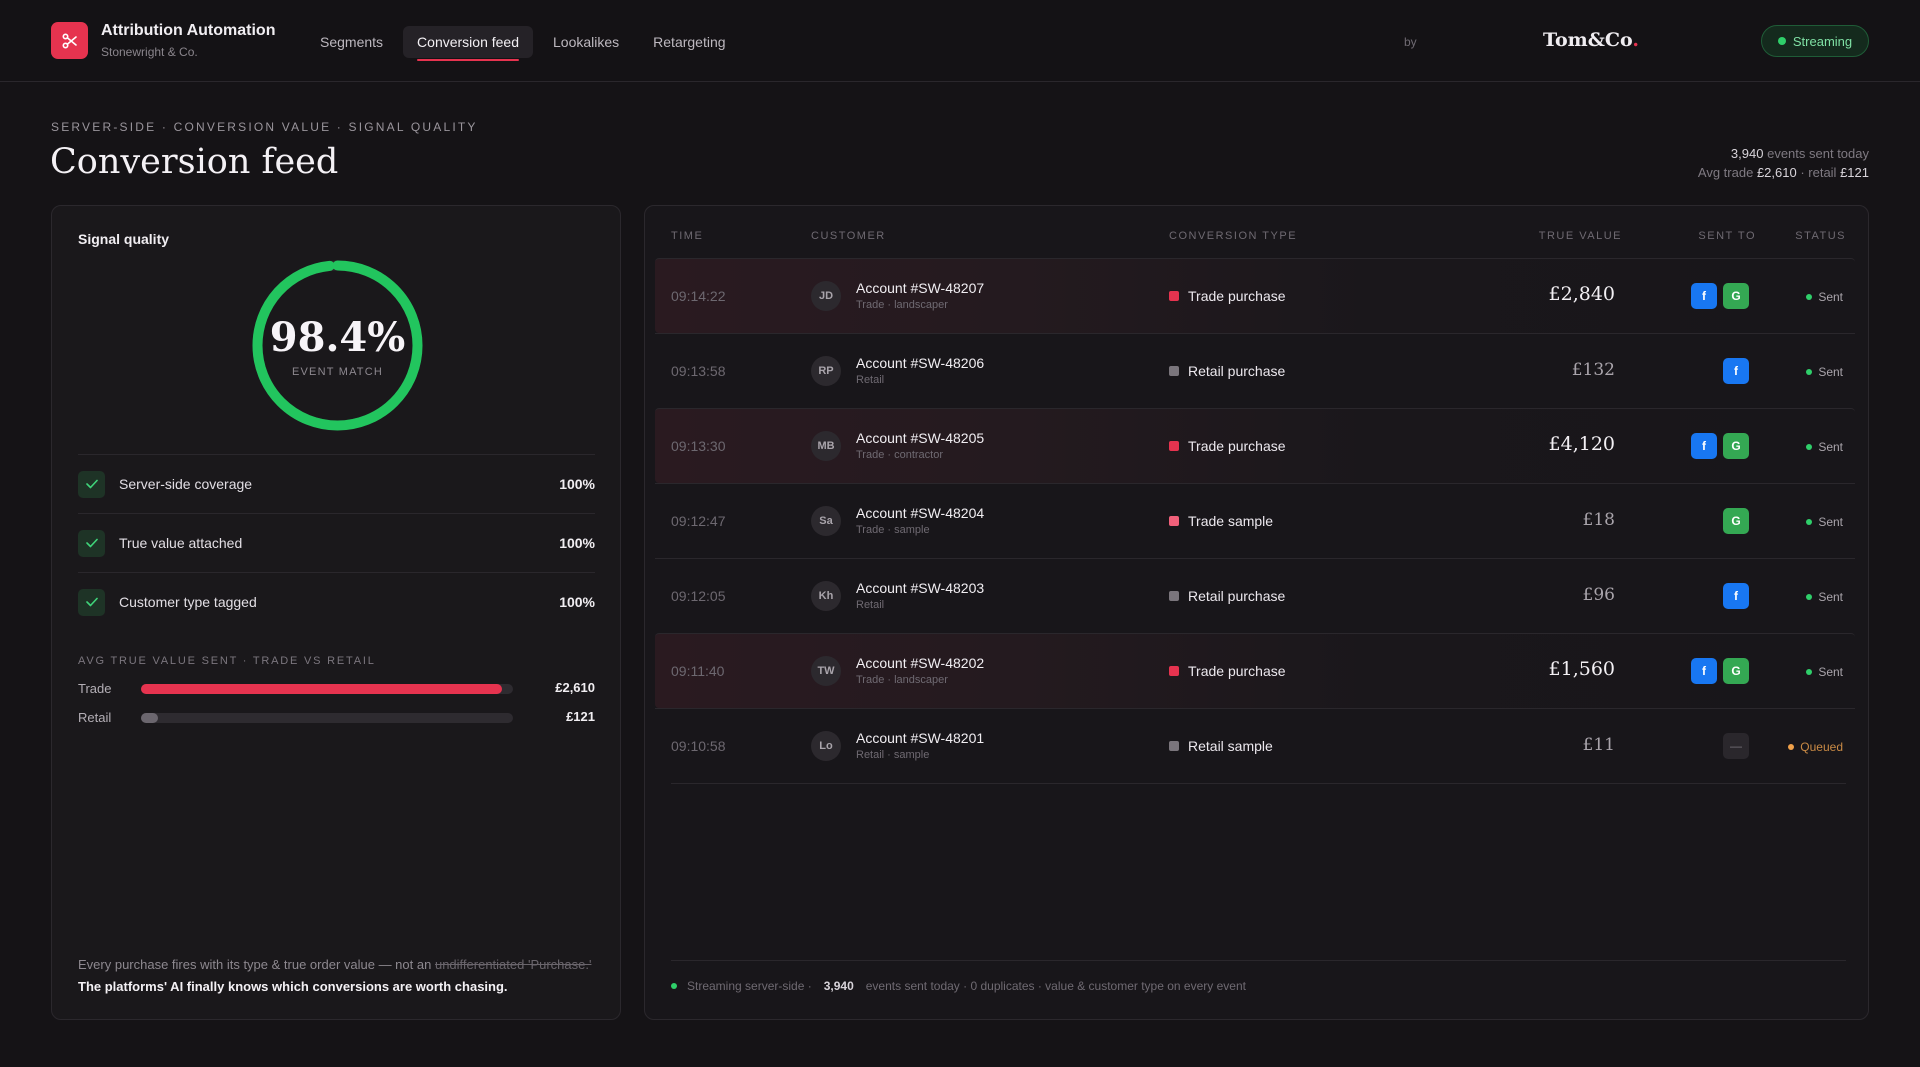  What do you see at coordinates (920, 363) in the screenshot?
I see `account-name: Account #SW-48206` at bounding box center [920, 363].